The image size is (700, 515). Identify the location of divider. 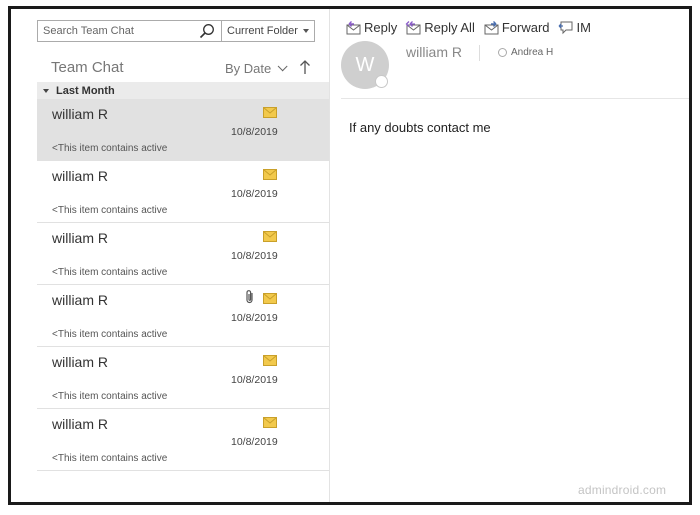
(479, 53).